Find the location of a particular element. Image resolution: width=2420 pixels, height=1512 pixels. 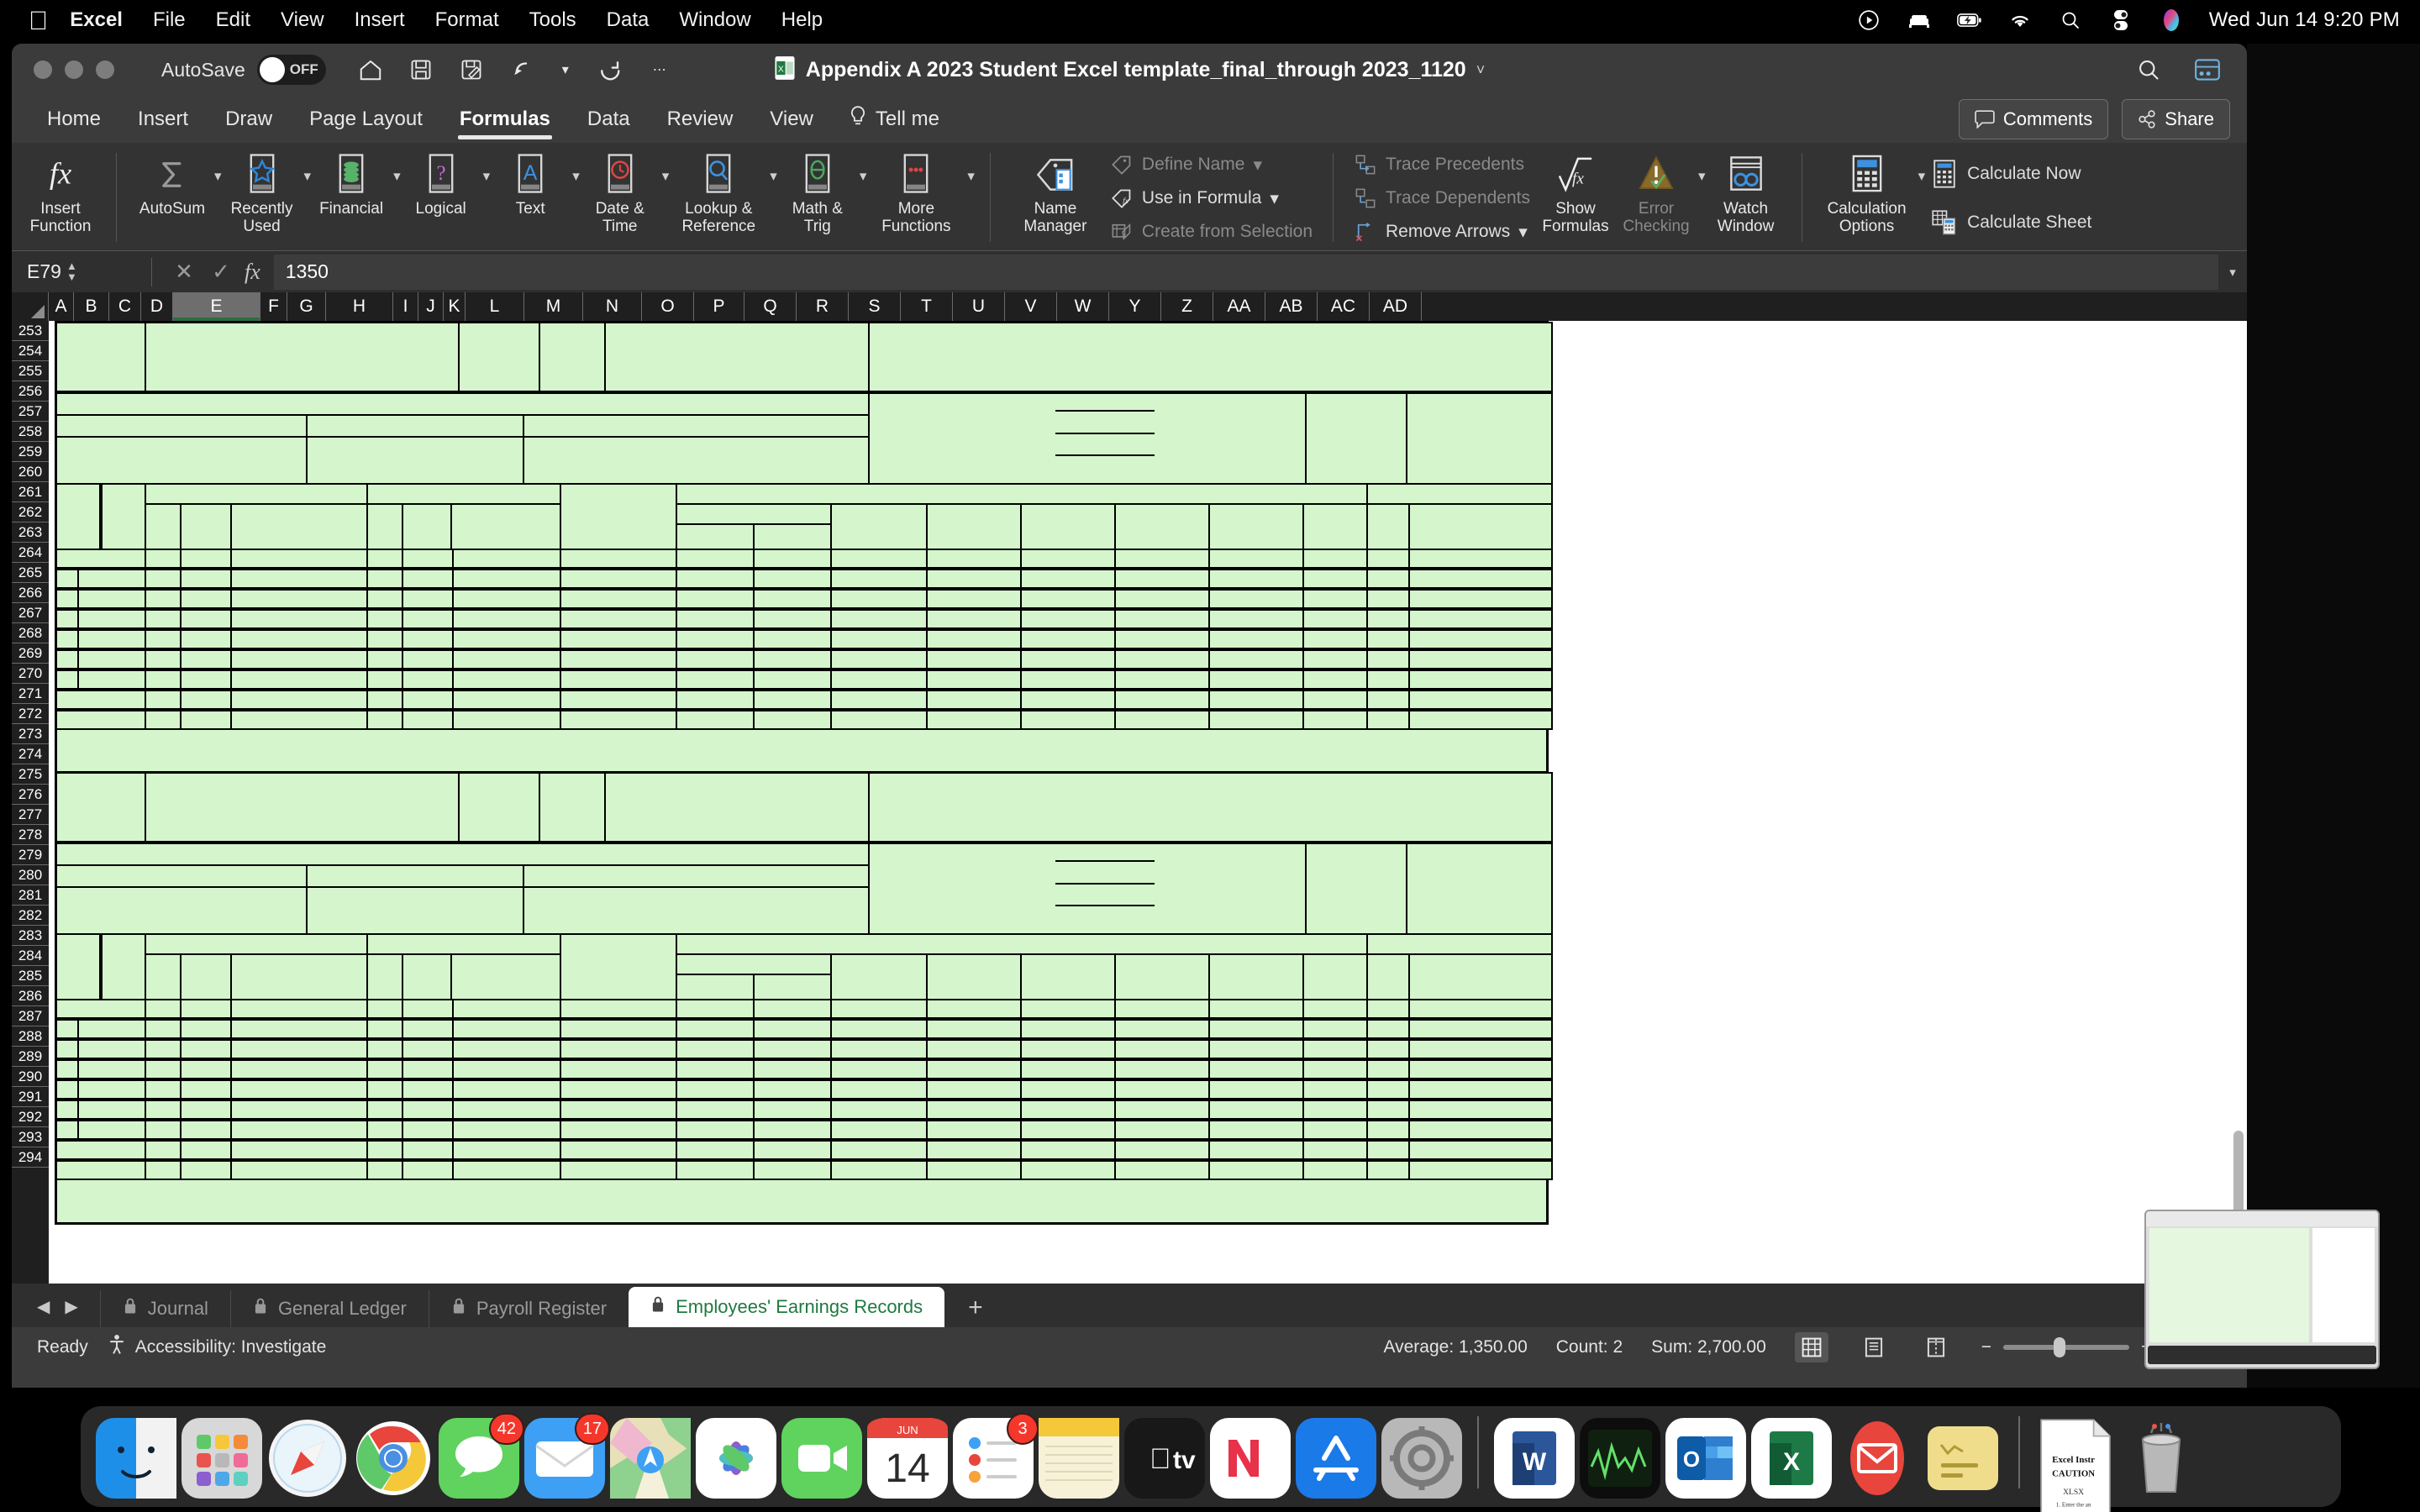

error-checking-button: Error Checking ▾ is located at coordinates (1661, 190).